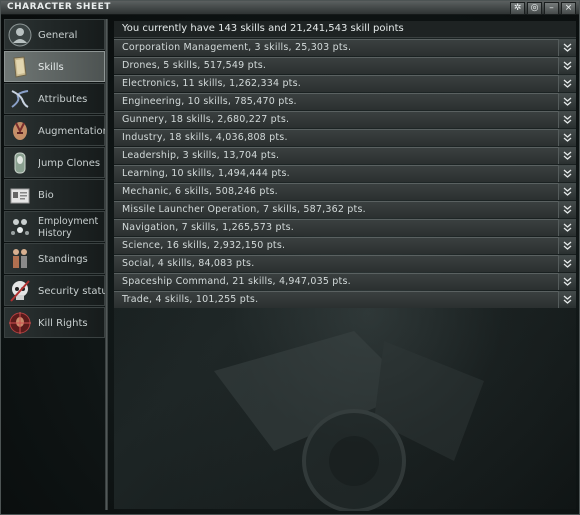 This screenshot has height=515, width=580. I want to click on figures-icon, so click(20, 258).